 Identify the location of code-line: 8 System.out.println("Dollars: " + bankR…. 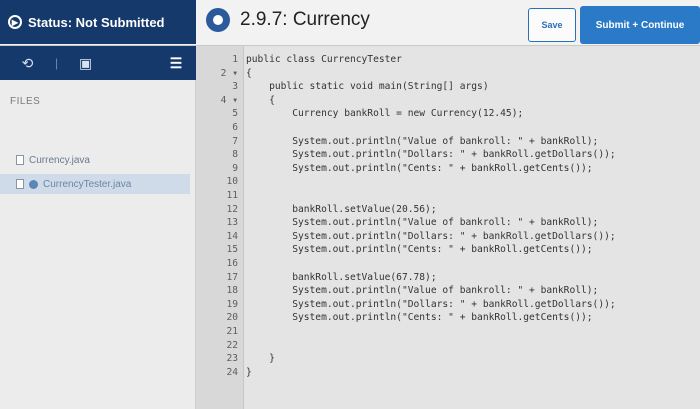
(448, 154).